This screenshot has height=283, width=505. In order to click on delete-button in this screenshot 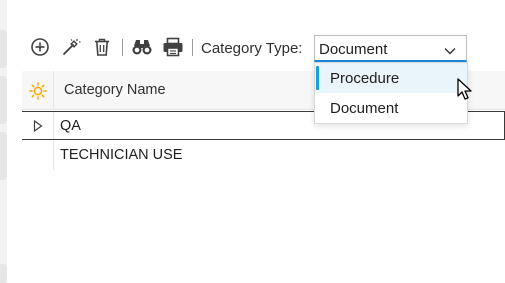, I will do `click(102, 47)`.